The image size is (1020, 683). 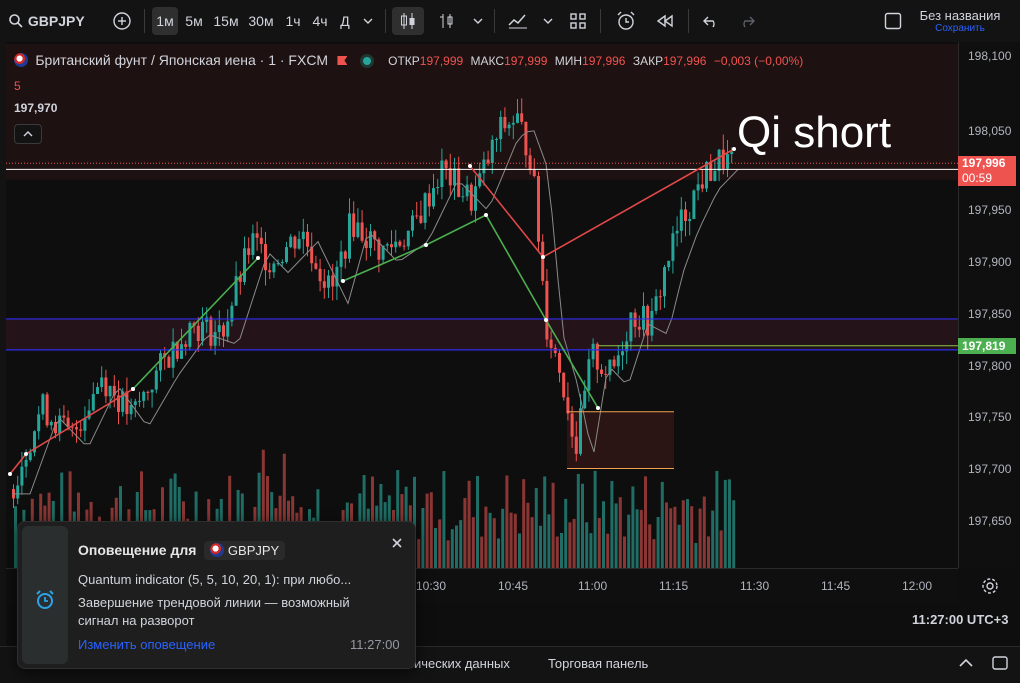 What do you see at coordinates (758, 61) in the screenshot?
I see `change-value: −0,003 (−0,00%)` at bounding box center [758, 61].